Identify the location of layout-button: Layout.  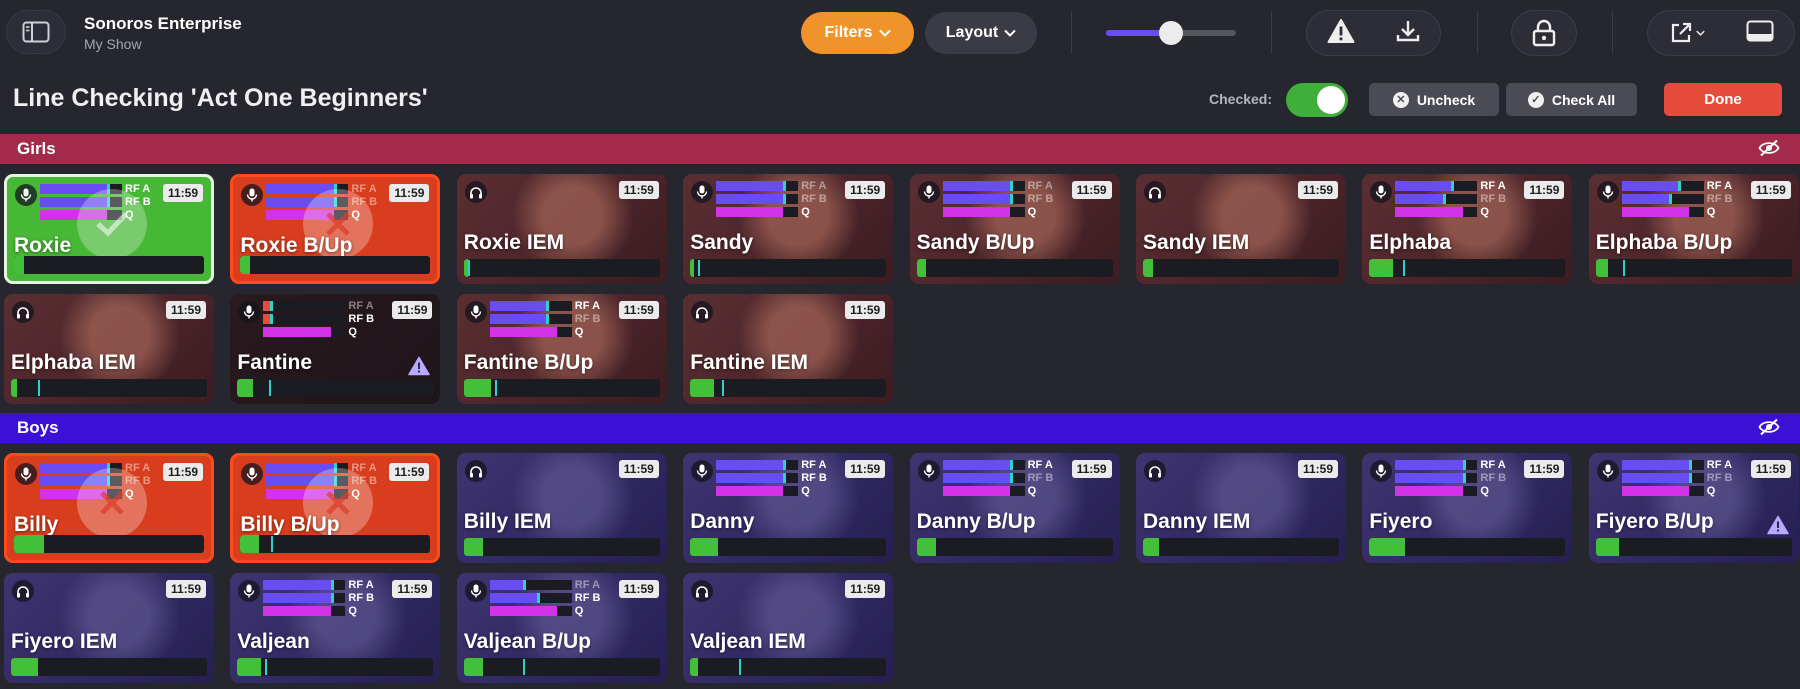
(981, 33).